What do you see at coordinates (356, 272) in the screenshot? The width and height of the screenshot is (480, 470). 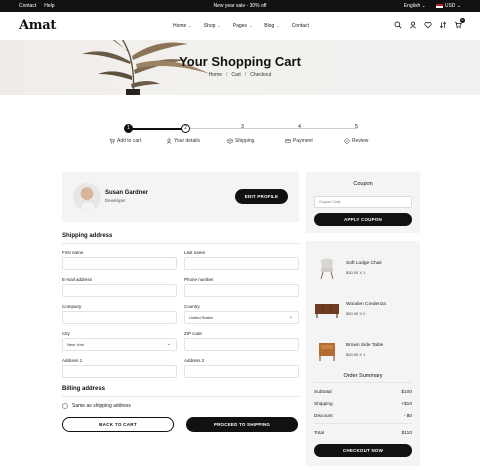 I see `cart-item-price: $30.00 X 1` at bounding box center [356, 272].